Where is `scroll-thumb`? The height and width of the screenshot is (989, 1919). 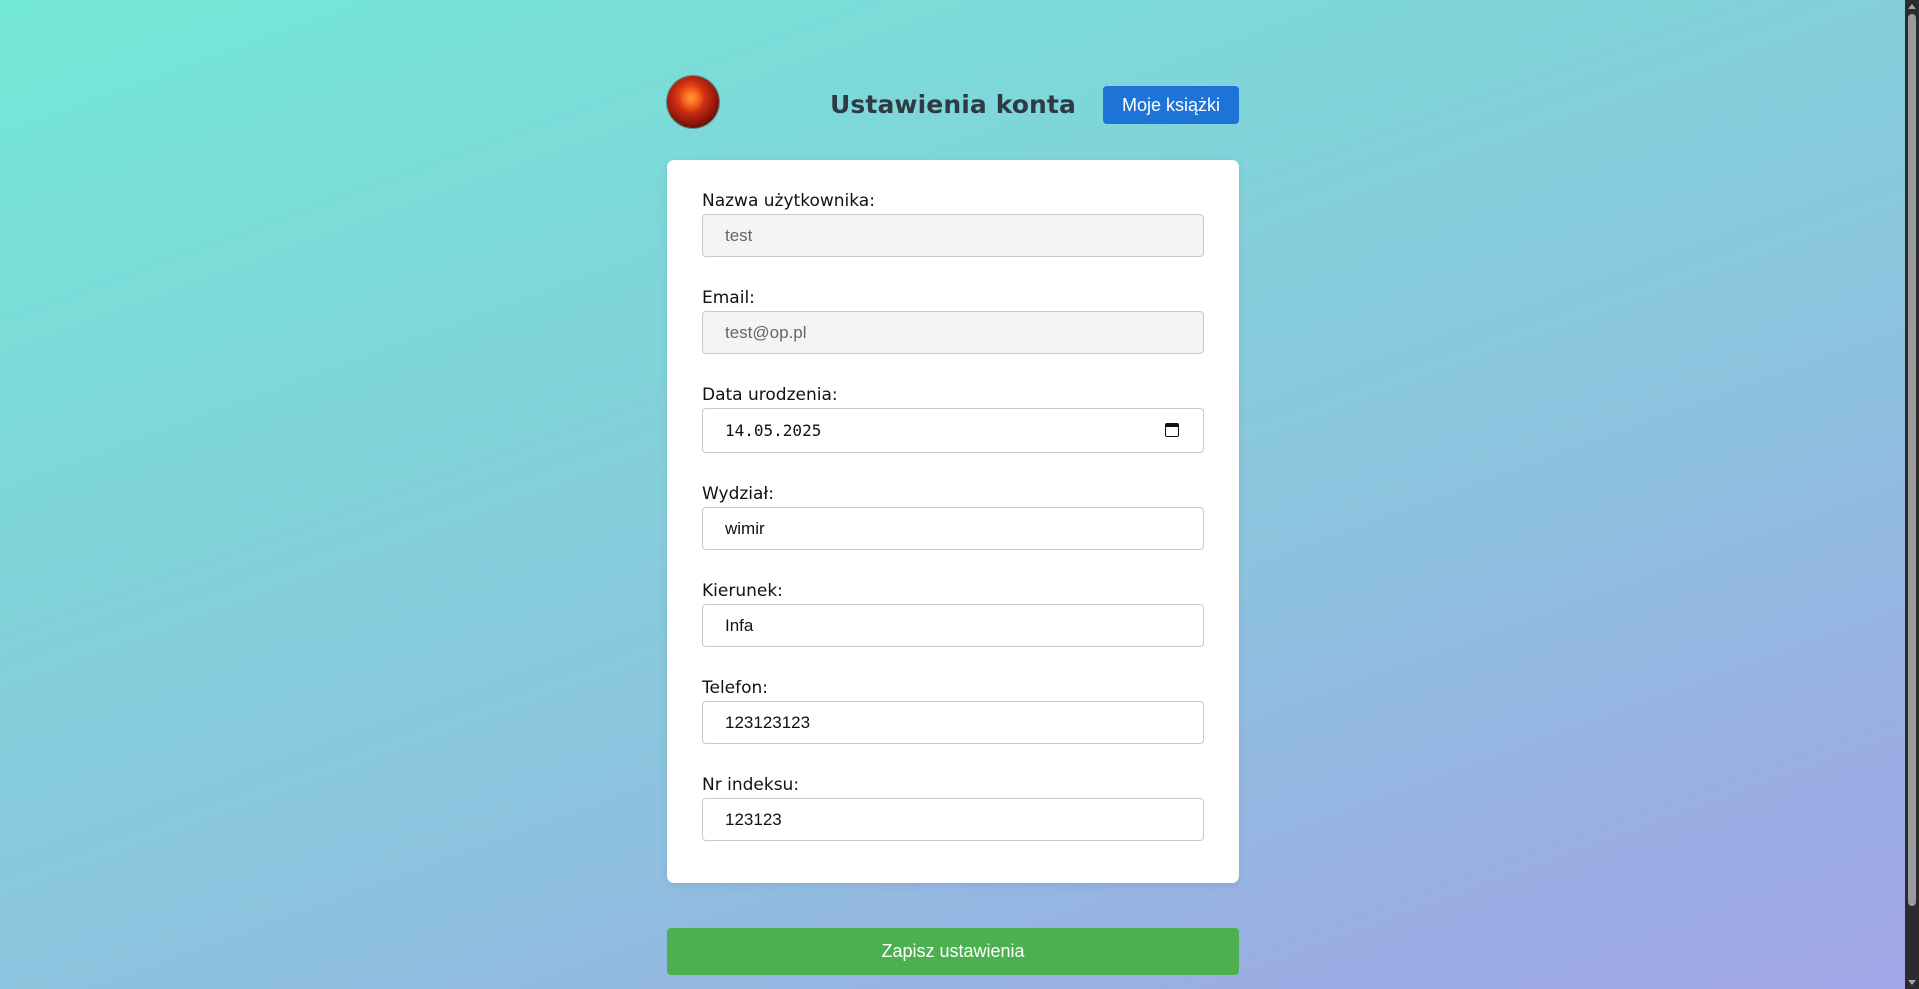 scroll-thumb is located at coordinates (1912, 460).